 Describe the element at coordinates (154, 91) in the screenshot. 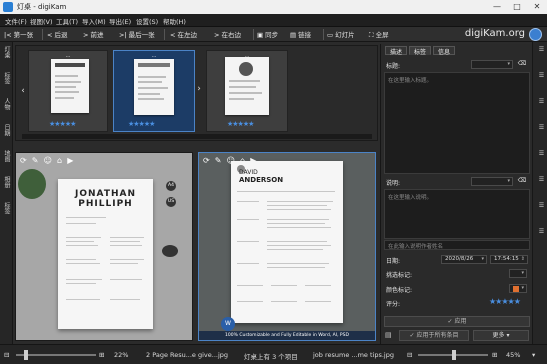

I see `filmstrip-thumb-selected: … ★★★★★` at that location.